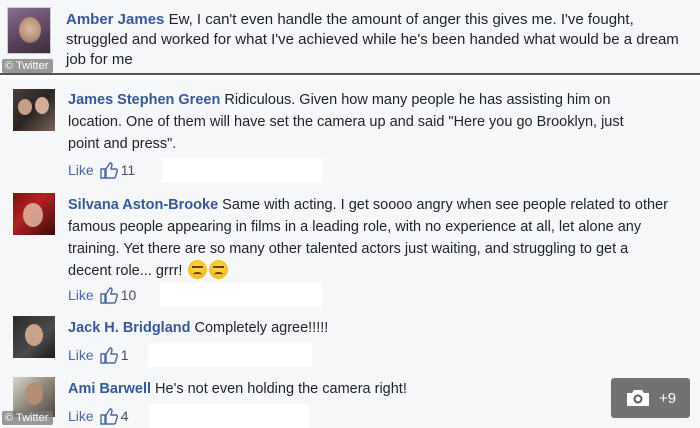  Describe the element at coordinates (128, 295) in the screenshot. I see `like-count: 10` at that location.